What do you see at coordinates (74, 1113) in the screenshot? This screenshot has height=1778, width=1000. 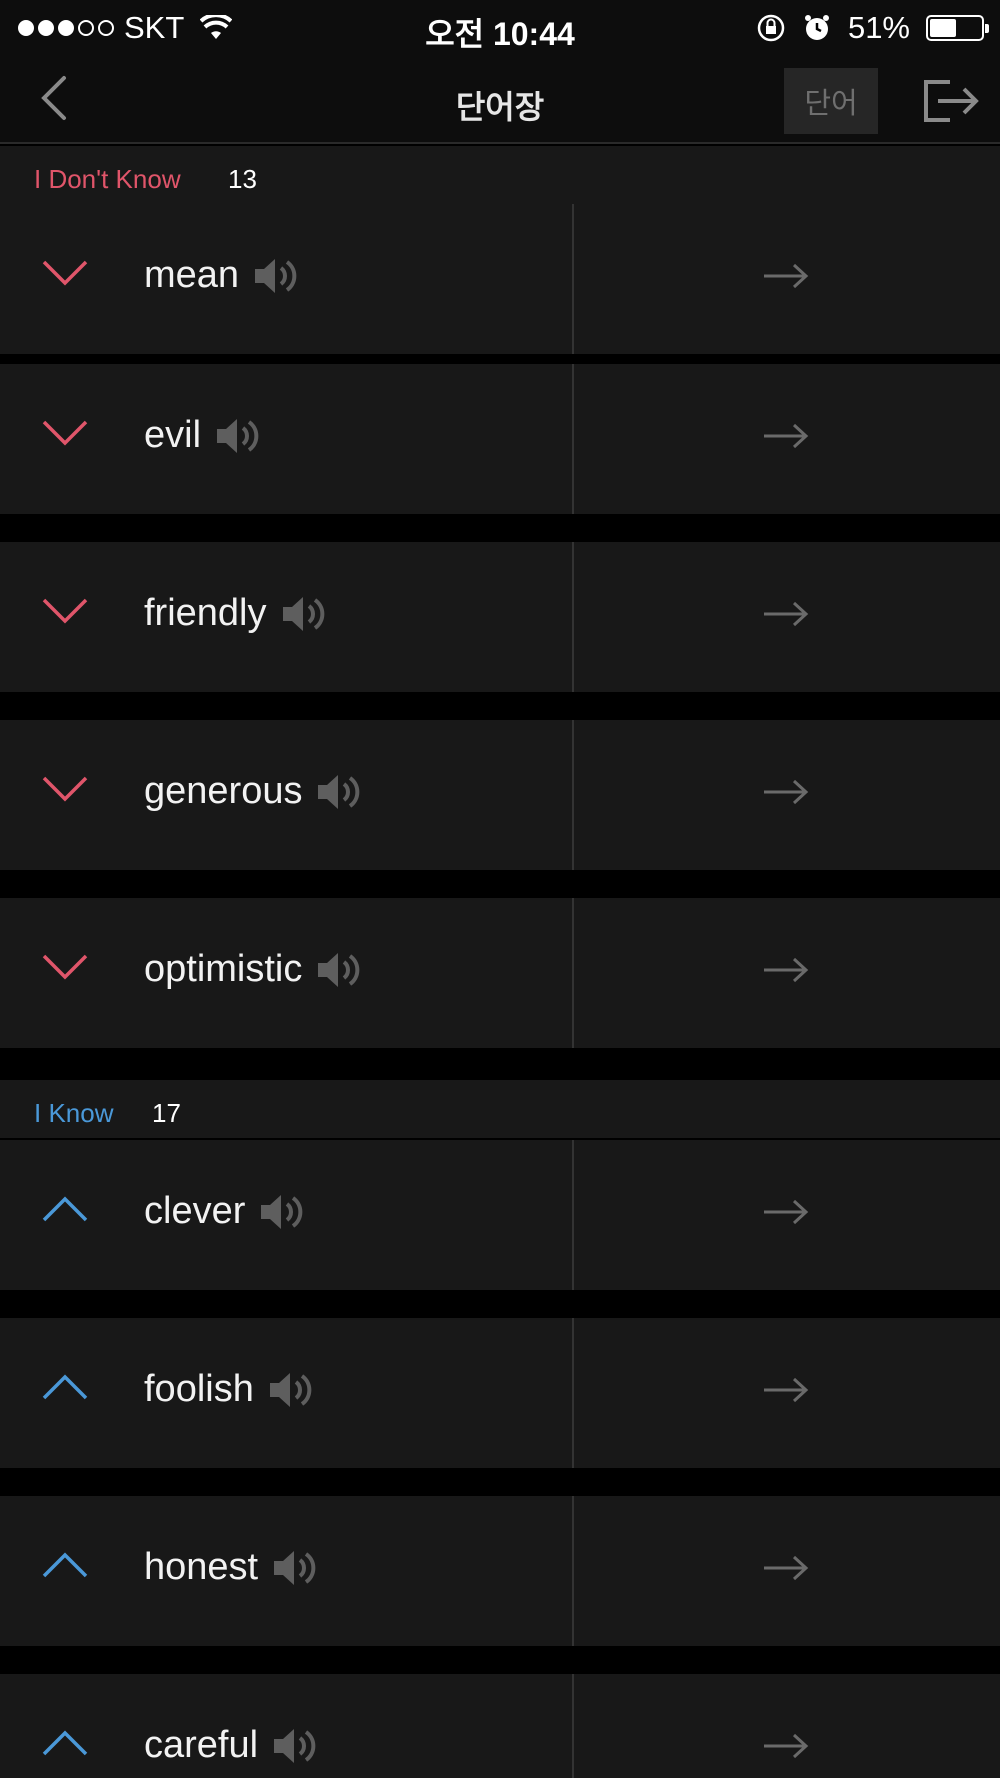 I see `section-label: I Know` at bounding box center [74, 1113].